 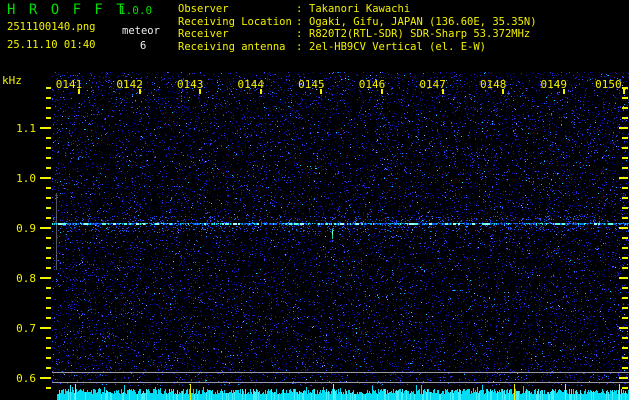 What do you see at coordinates (51, 27) in the screenshot?
I see `output-filename: 2511100140.png` at bounding box center [51, 27].